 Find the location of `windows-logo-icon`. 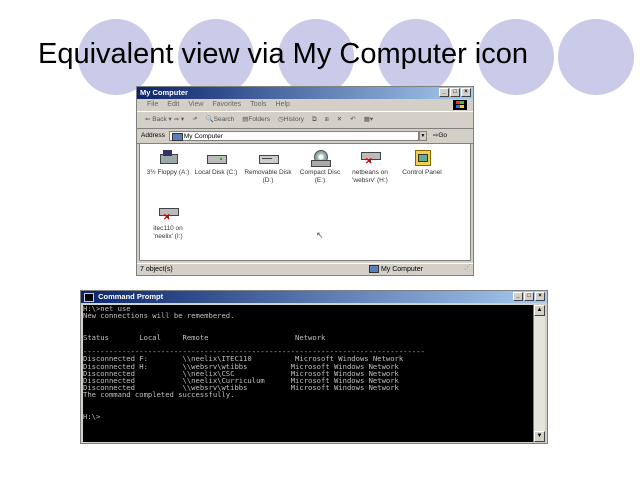

windows-logo-icon is located at coordinates (460, 105).